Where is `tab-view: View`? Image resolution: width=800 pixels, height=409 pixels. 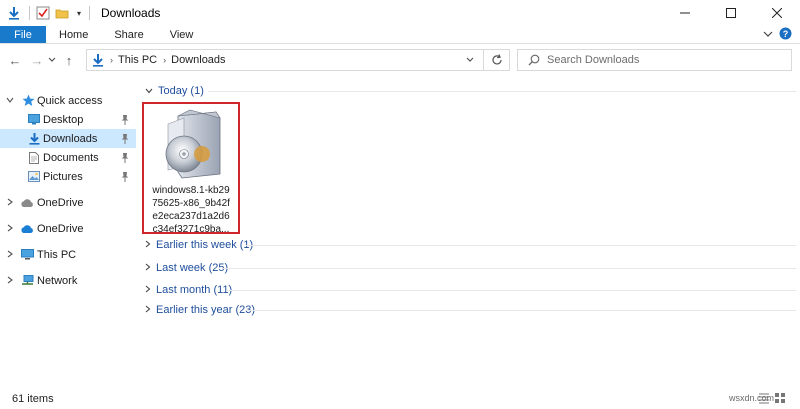 tab-view: View is located at coordinates (182, 34).